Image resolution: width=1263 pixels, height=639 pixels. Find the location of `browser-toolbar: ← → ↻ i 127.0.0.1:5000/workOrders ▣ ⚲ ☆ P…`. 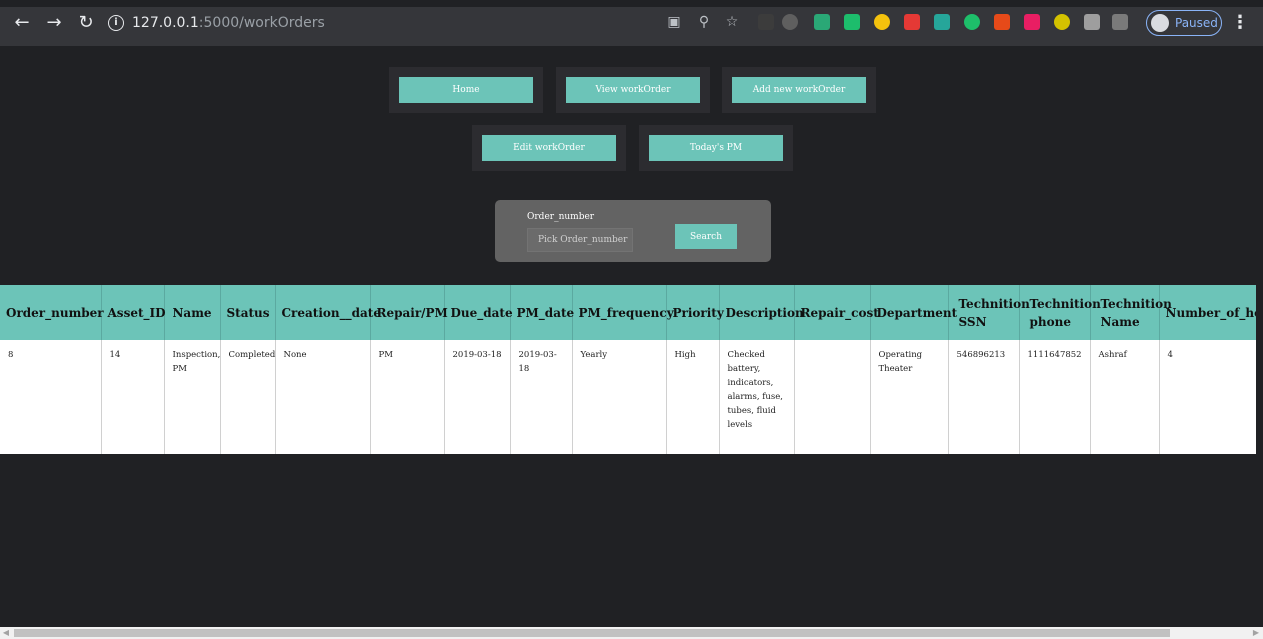

browser-toolbar: ← → ↻ i 127.0.0.1:5000/workOrders ▣ ⚲ ☆ P… is located at coordinates (631, 23).